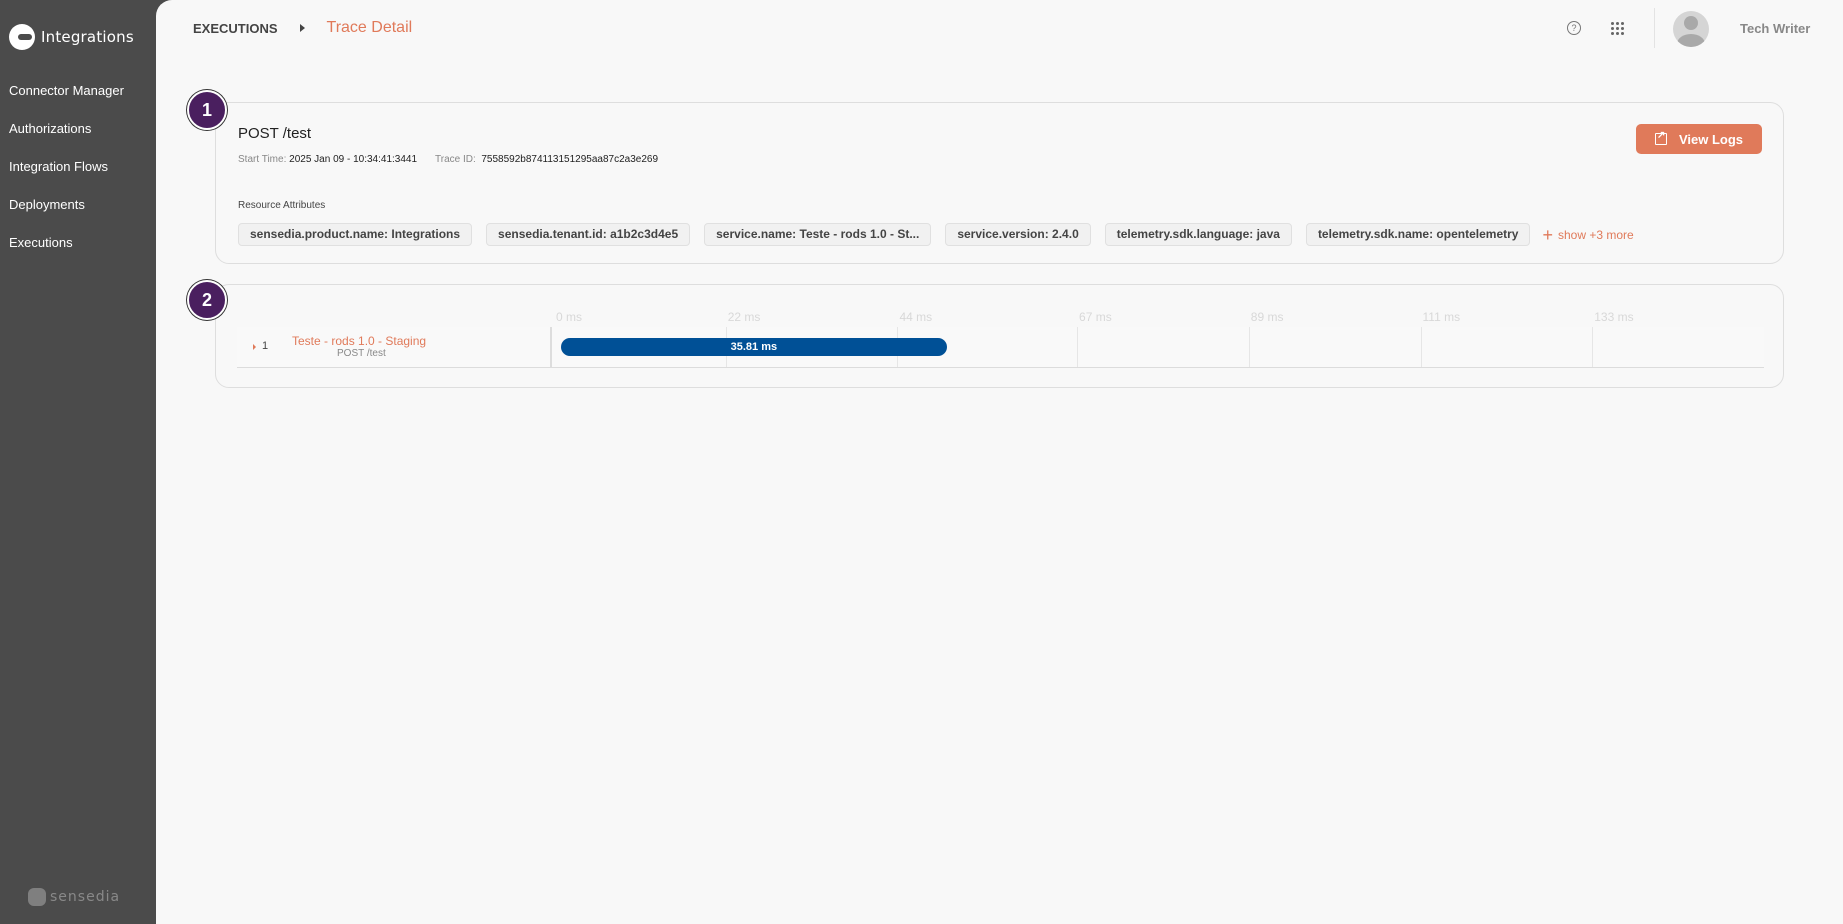  I want to click on span-row-info: 1 Teste - rods 1.0 - Staging POST /test, so click(394, 347).